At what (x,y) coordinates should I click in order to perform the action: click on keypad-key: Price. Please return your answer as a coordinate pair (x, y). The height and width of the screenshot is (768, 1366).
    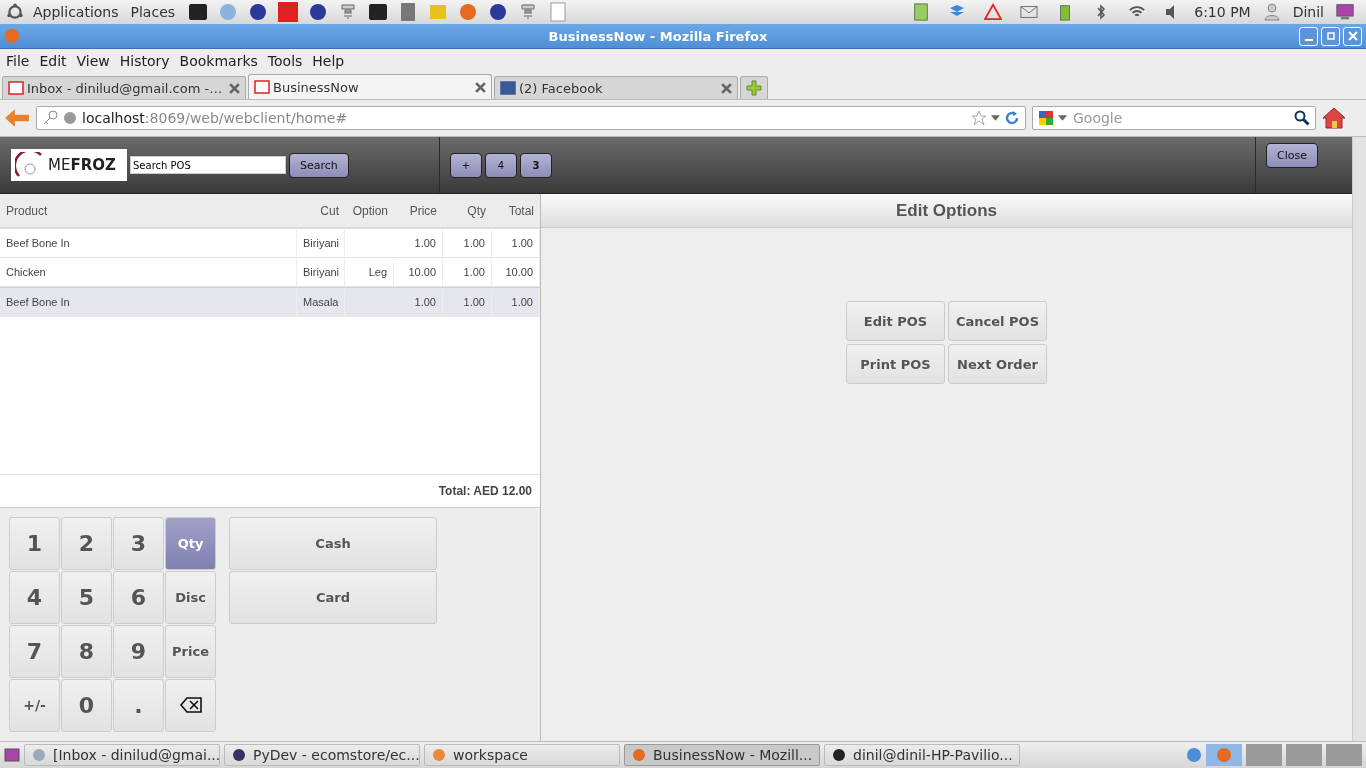
    Looking at the image, I should click on (190, 651).